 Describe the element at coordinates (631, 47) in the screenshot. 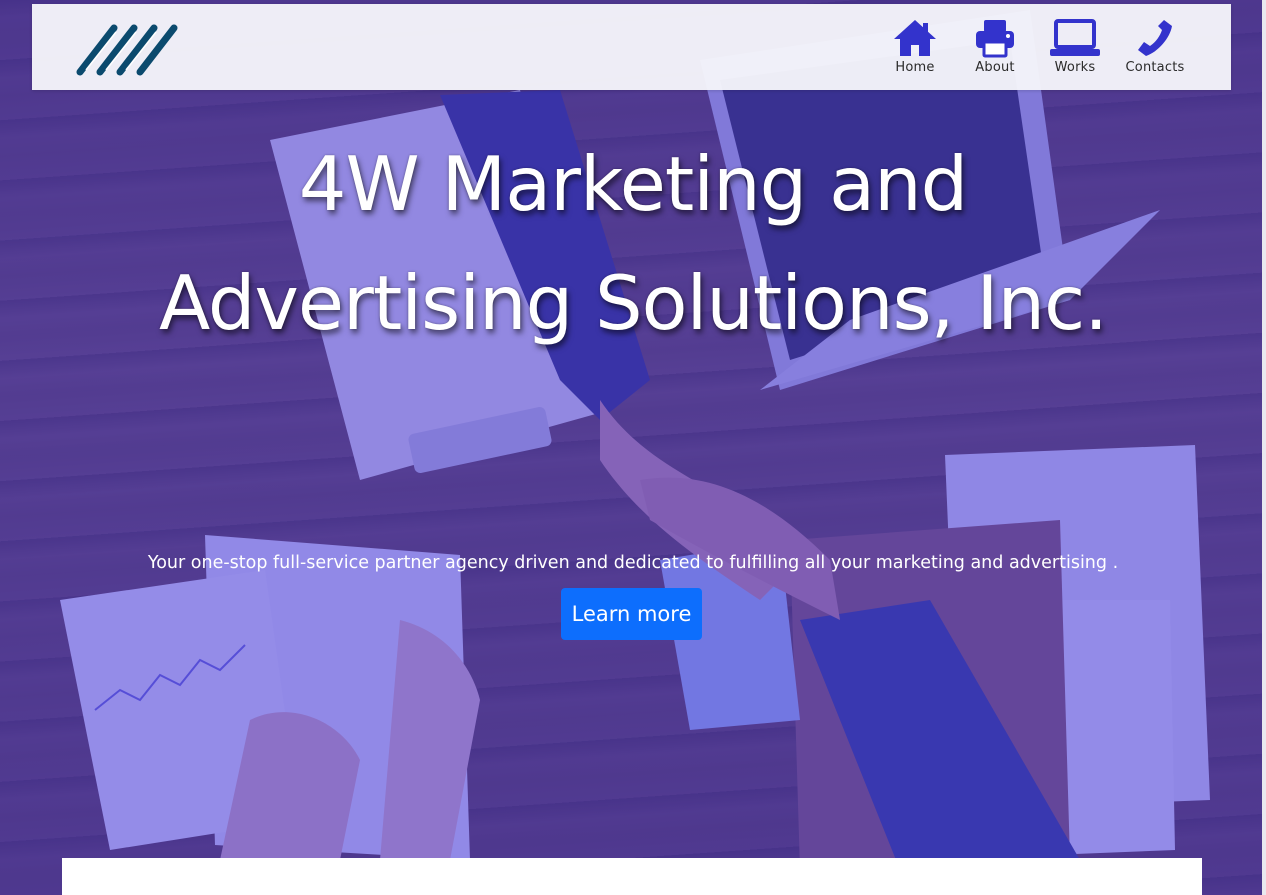

I see `navbar: Home About Works Contacts` at that location.